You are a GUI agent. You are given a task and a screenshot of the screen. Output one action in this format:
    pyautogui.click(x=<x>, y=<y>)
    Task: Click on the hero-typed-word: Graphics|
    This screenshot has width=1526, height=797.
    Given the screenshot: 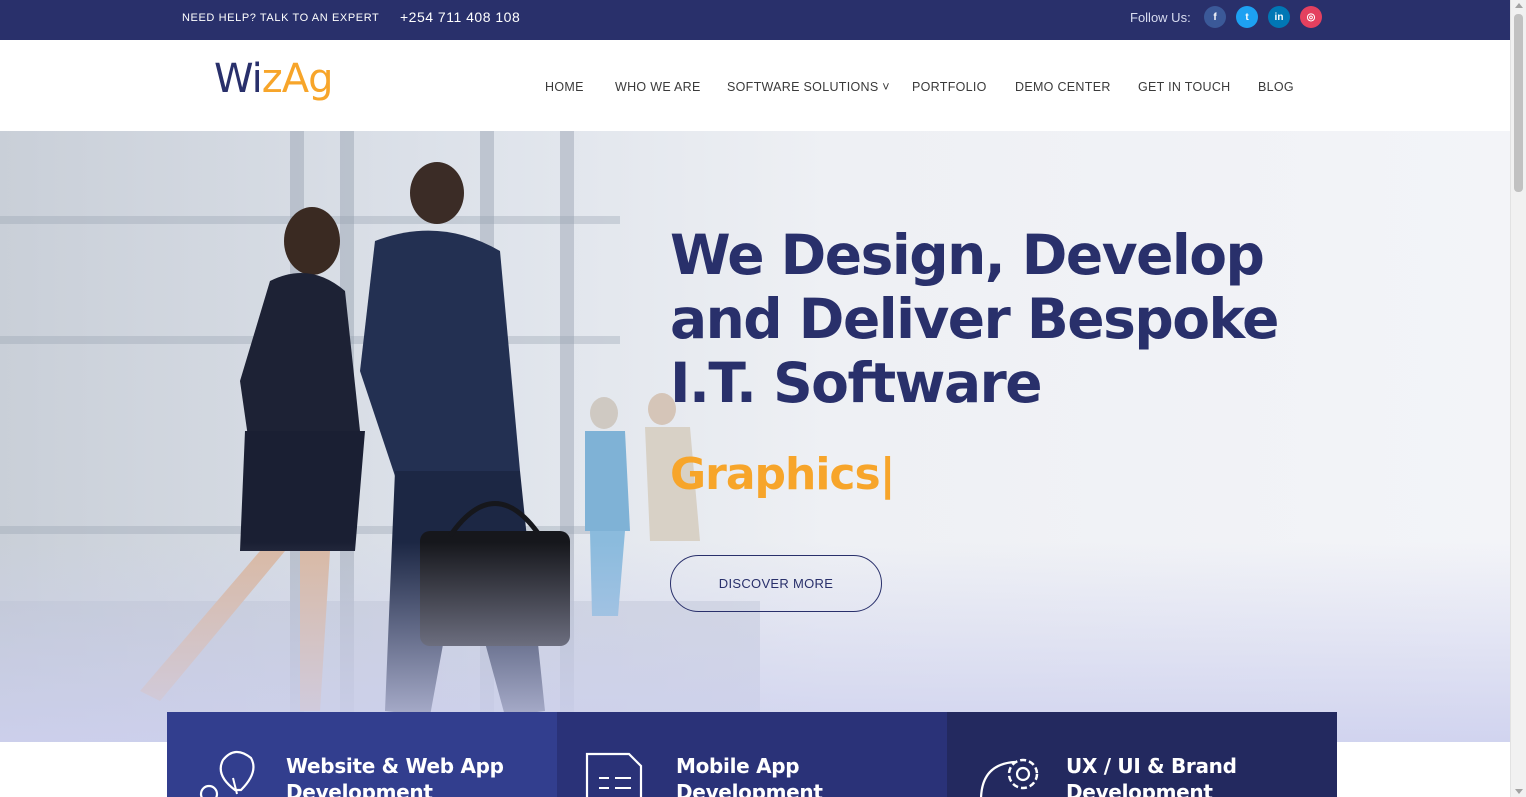 What is the action you would take?
    pyautogui.click(x=783, y=474)
    